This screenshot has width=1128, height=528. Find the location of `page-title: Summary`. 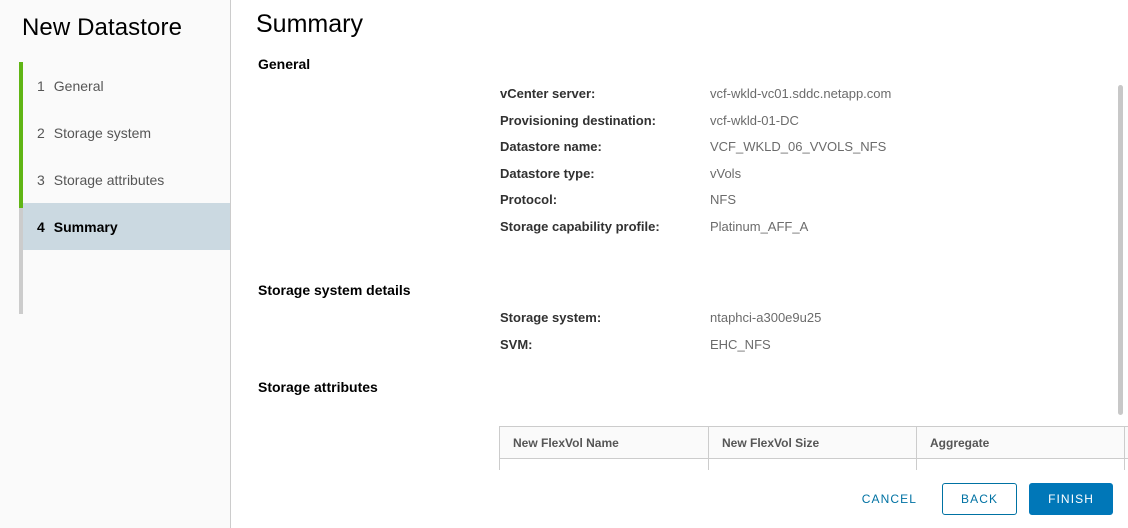

page-title: Summary is located at coordinates (309, 24).